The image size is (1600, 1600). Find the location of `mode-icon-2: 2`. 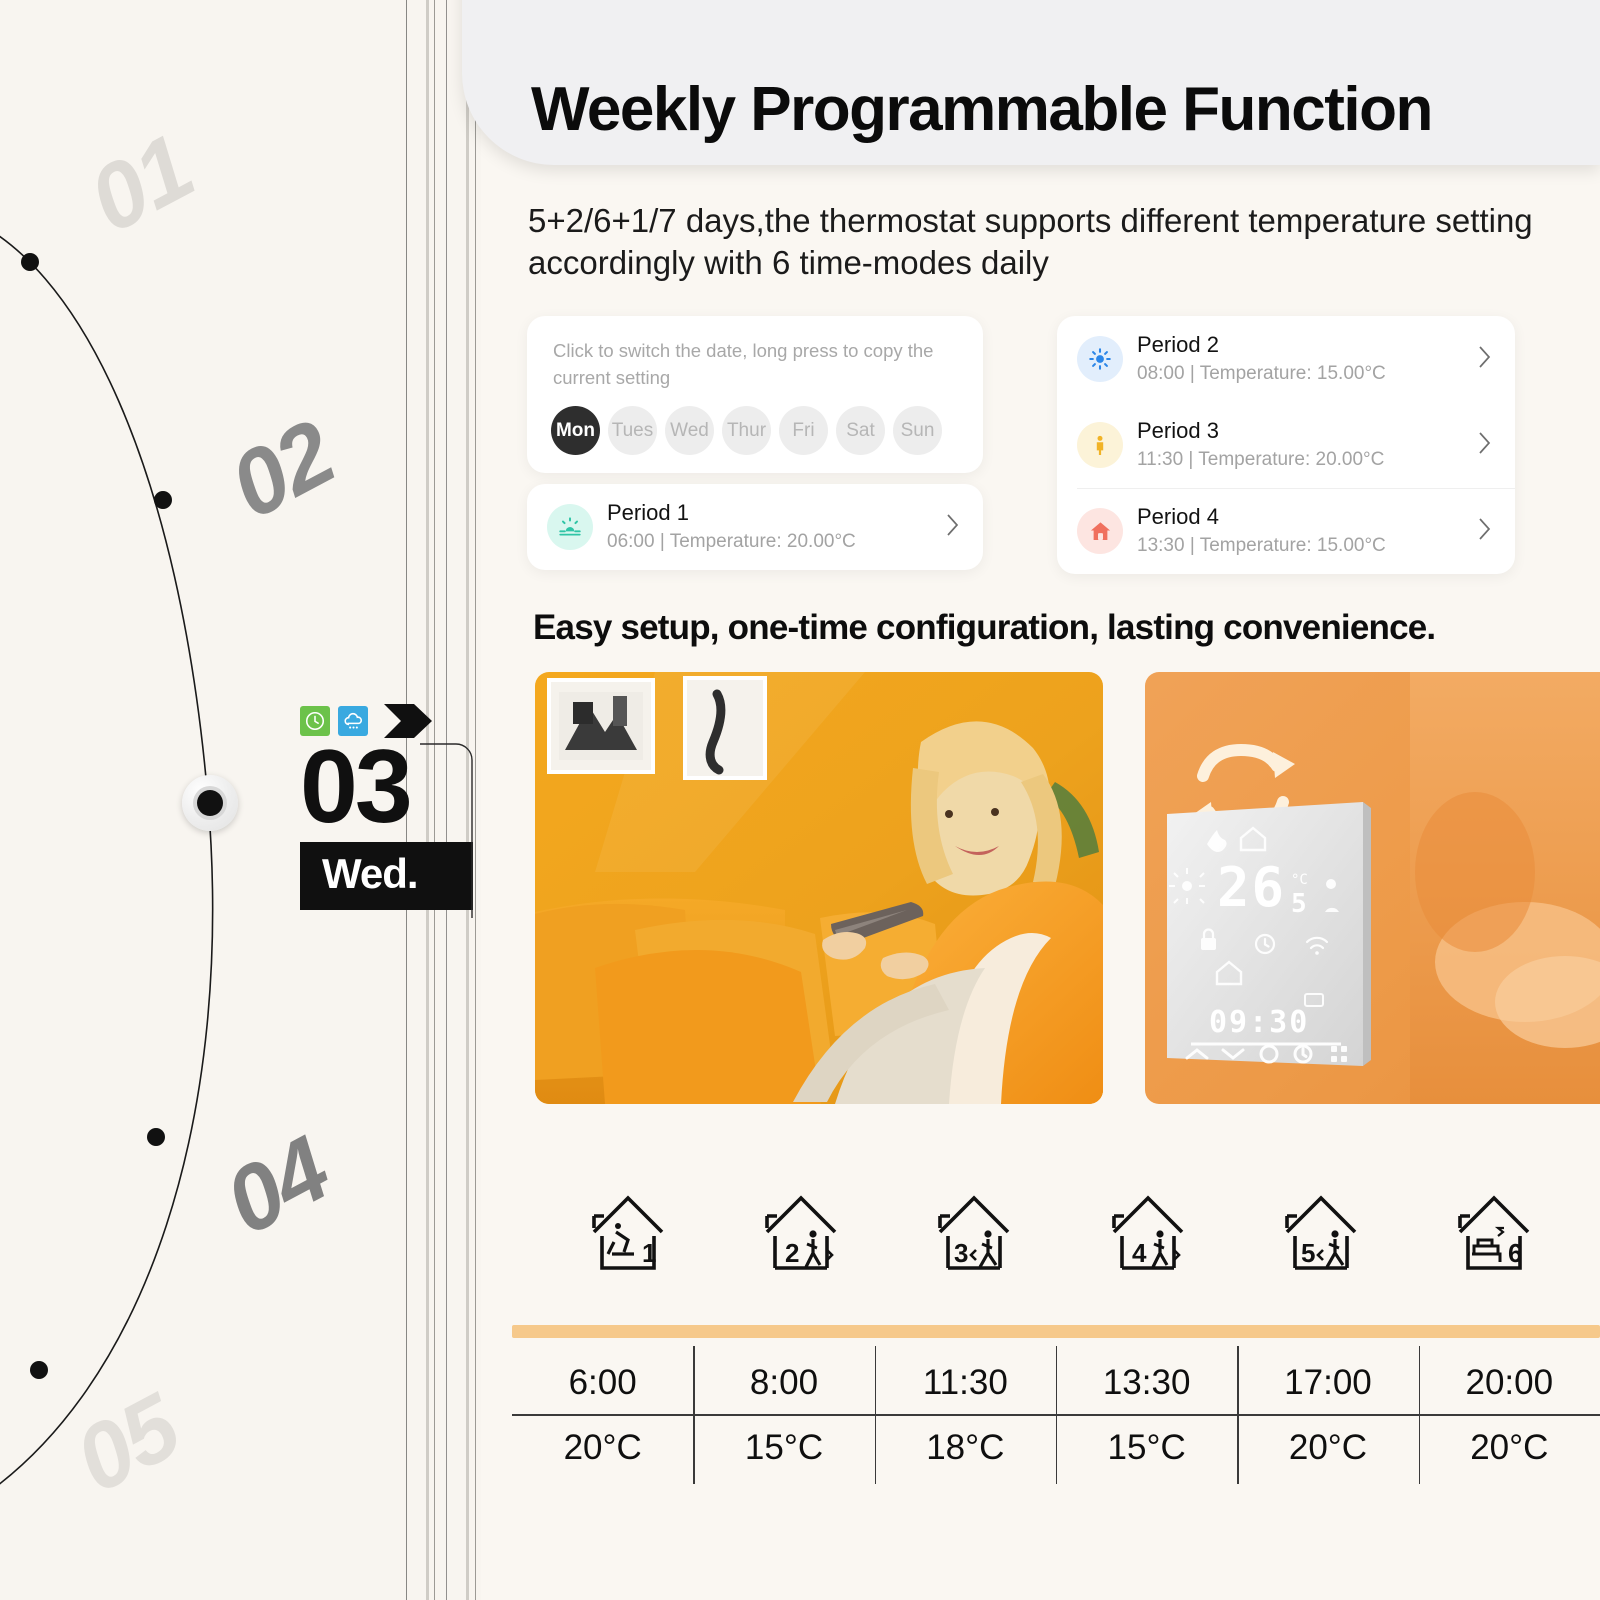

mode-icon-2: 2 is located at coordinates (800, 1232).